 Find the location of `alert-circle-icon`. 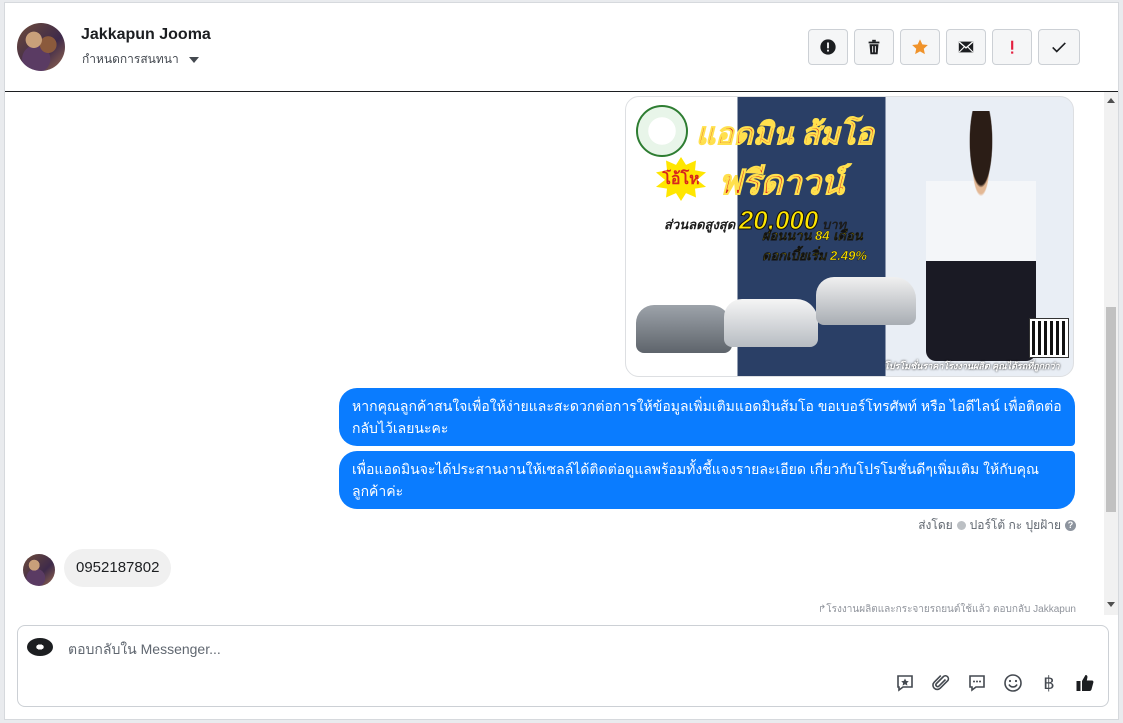

alert-circle-icon is located at coordinates (828, 47).